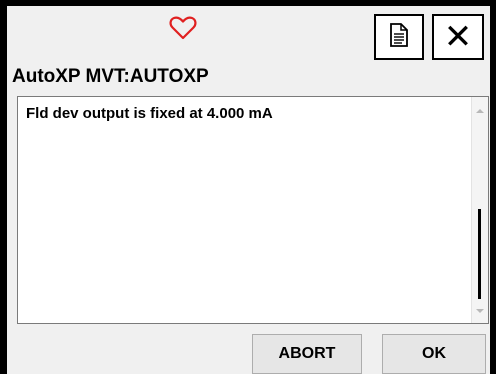  I want to click on scrollbar-thumb, so click(479, 254).